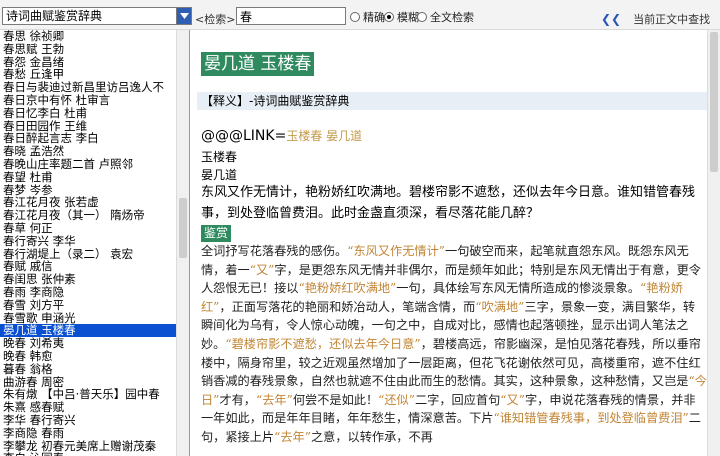  Describe the element at coordinates (518, 288) in the screenshot. I see `commentary-text: 一句，具体绘写东风无情所造成的惨淡景象。` at that location.